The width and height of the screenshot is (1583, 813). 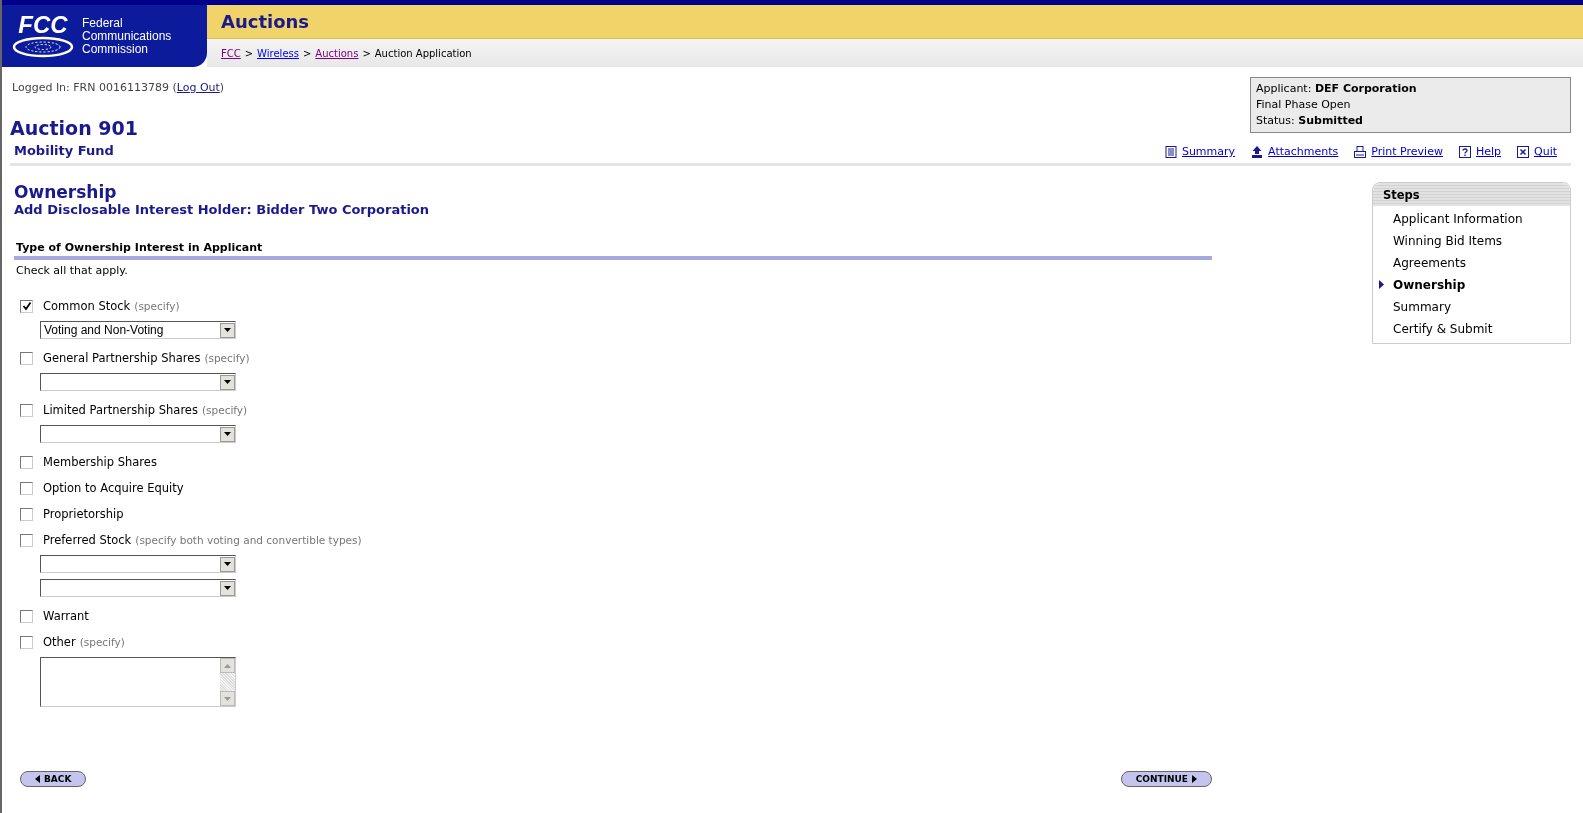 I want to click on printer-icon, so click(x=1360, y=151).